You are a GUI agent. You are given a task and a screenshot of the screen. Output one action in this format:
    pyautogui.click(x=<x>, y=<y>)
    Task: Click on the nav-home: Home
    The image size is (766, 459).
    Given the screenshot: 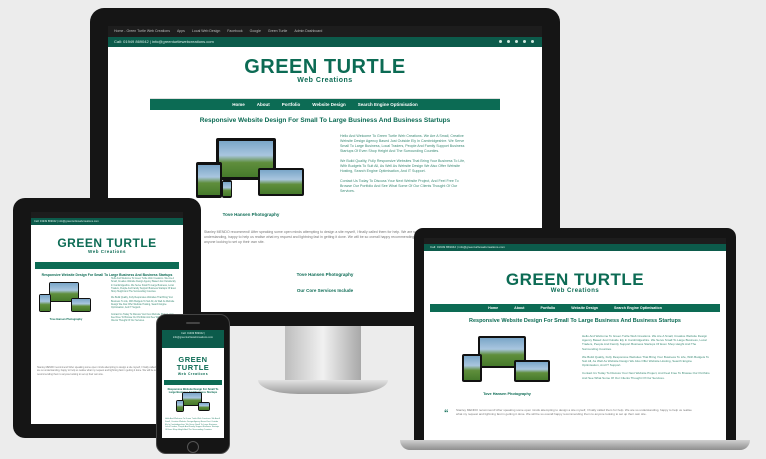 What is the action you would take?
    pyautogui.click(x=238, y=104)
    